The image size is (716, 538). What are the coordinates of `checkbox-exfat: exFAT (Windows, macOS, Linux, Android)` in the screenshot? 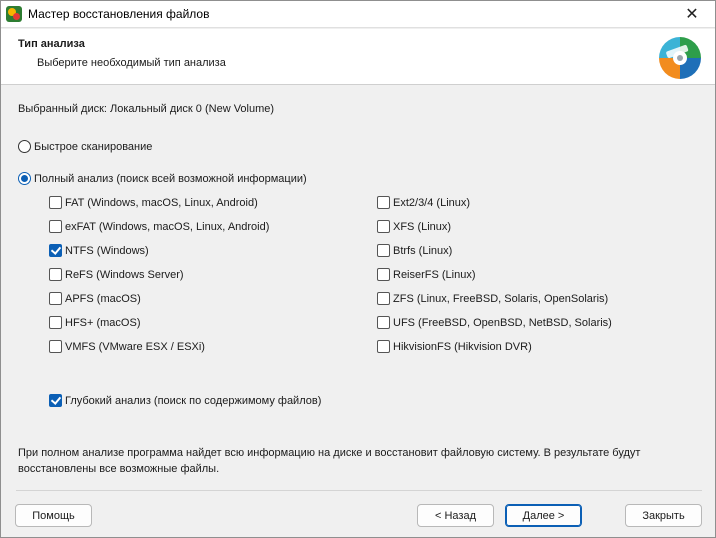 It's located at (159, 226).